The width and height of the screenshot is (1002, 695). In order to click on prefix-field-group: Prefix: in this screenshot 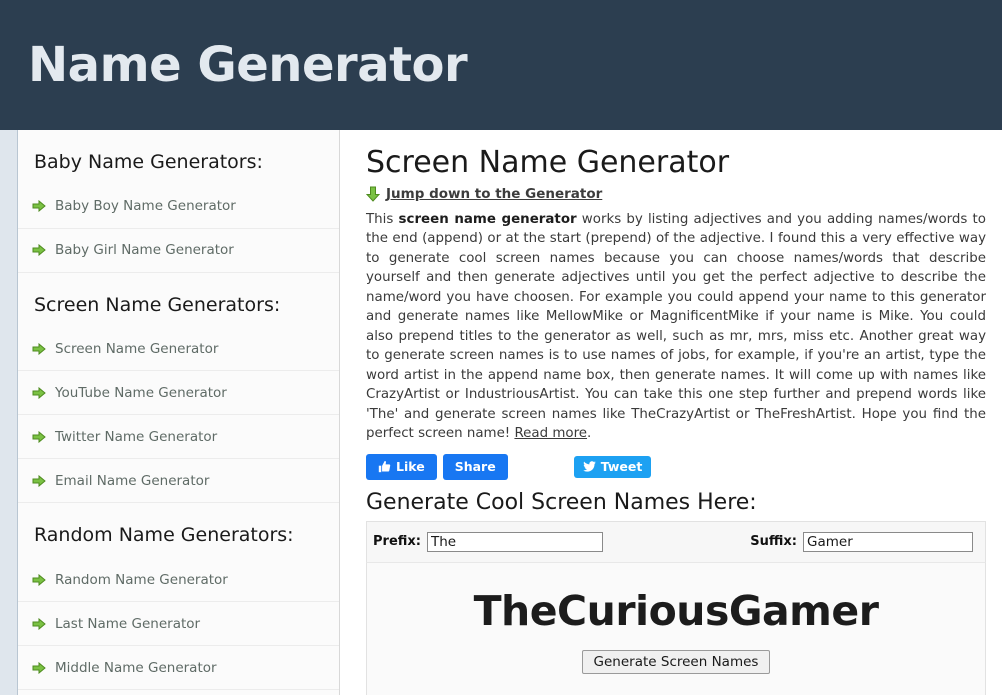, I will do `click(488, 541)`.